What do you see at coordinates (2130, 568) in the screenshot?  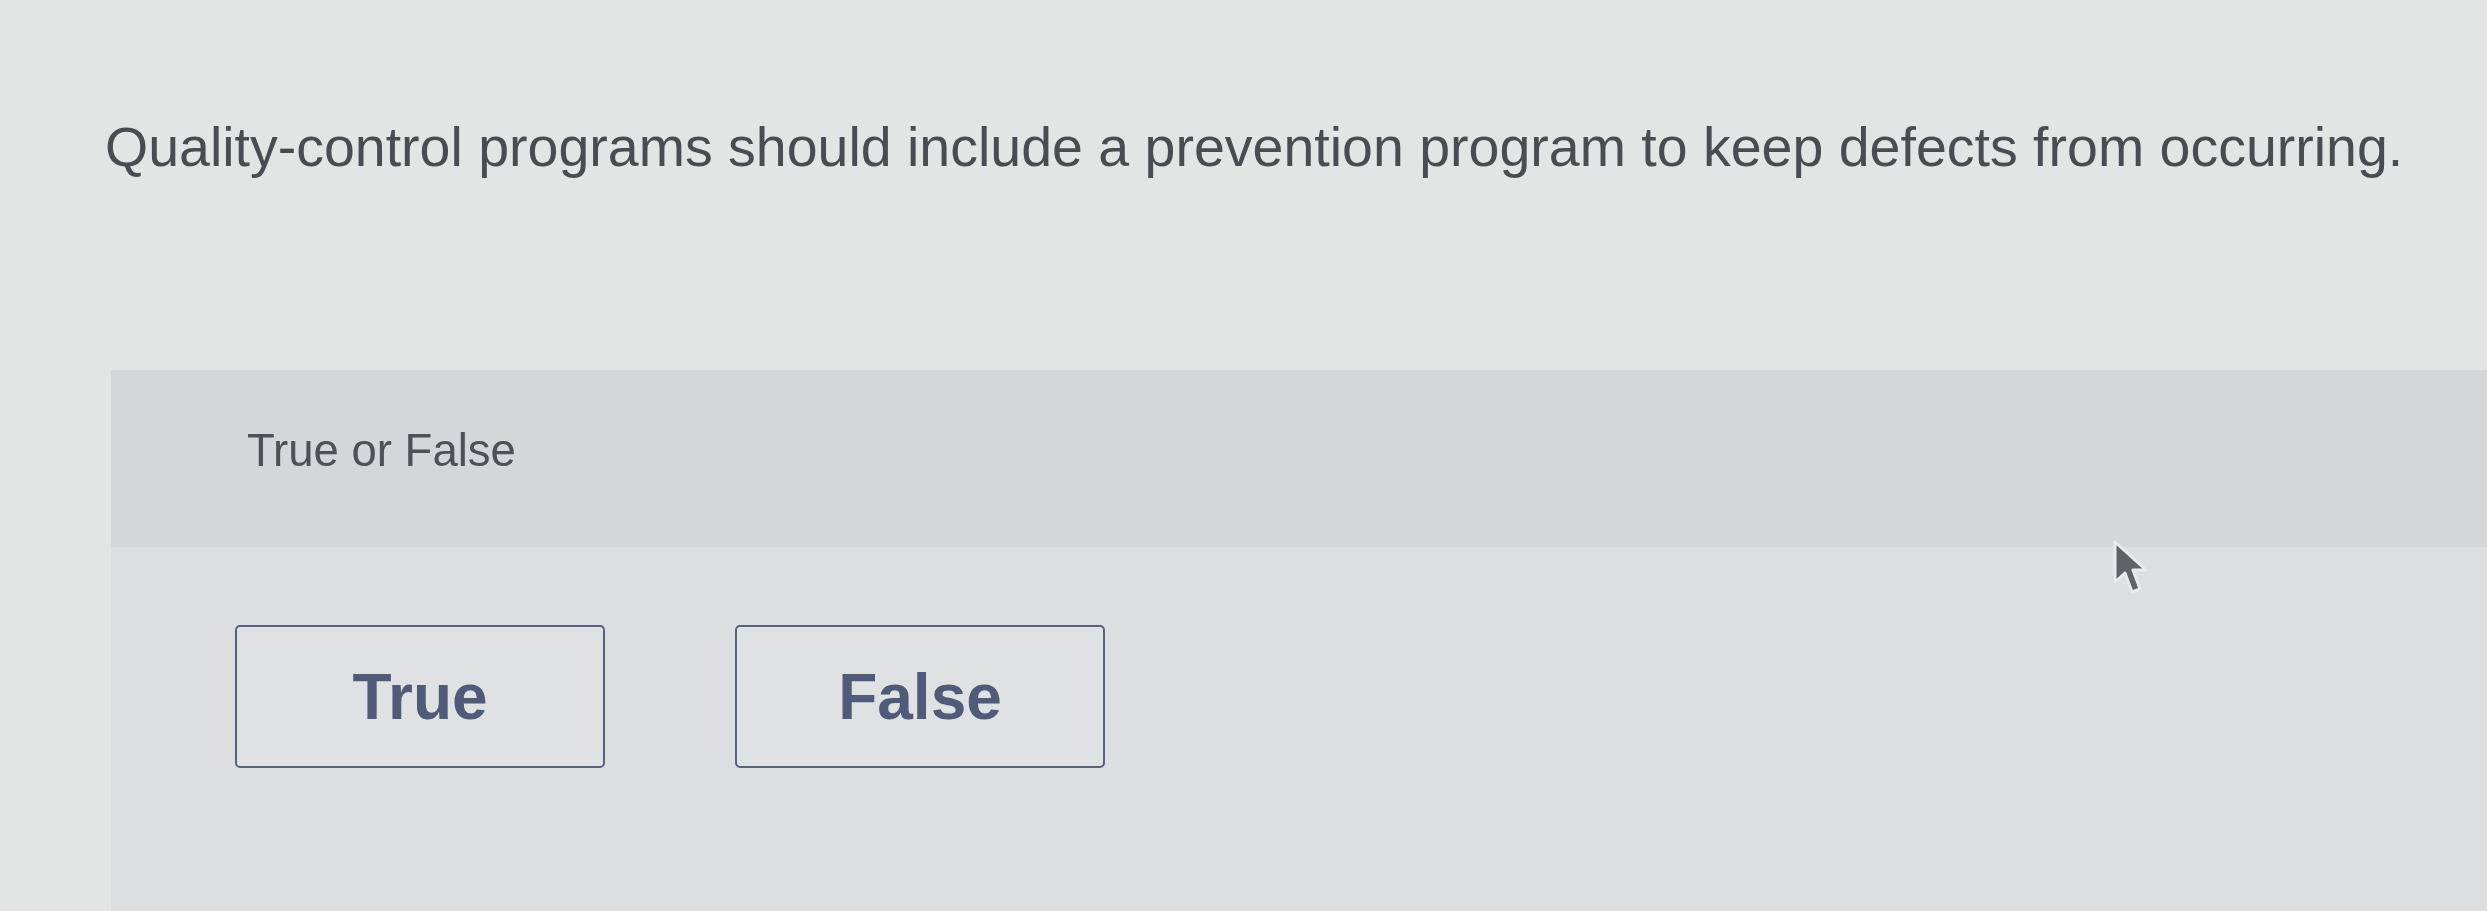 I see `mouse-pointer-icon` at bounding box center [2130, 568].